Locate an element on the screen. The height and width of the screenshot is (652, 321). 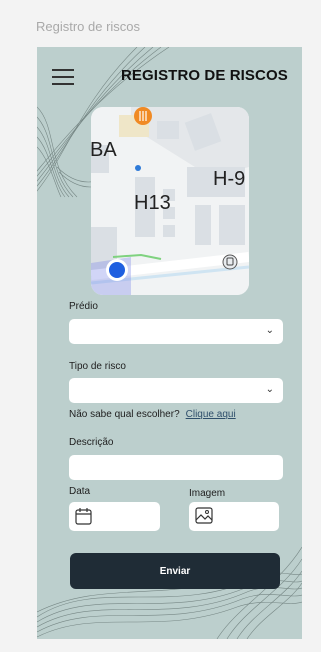
map-view: BA H13 H-9 is located at coordinates (170, 201).